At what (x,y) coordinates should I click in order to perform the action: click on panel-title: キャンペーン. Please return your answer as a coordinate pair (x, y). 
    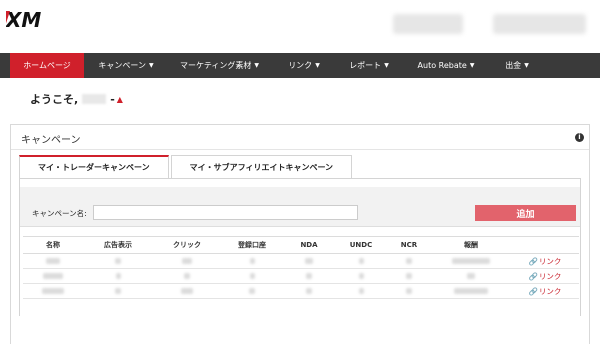
    Looking at the image, I should click on (51, 140).